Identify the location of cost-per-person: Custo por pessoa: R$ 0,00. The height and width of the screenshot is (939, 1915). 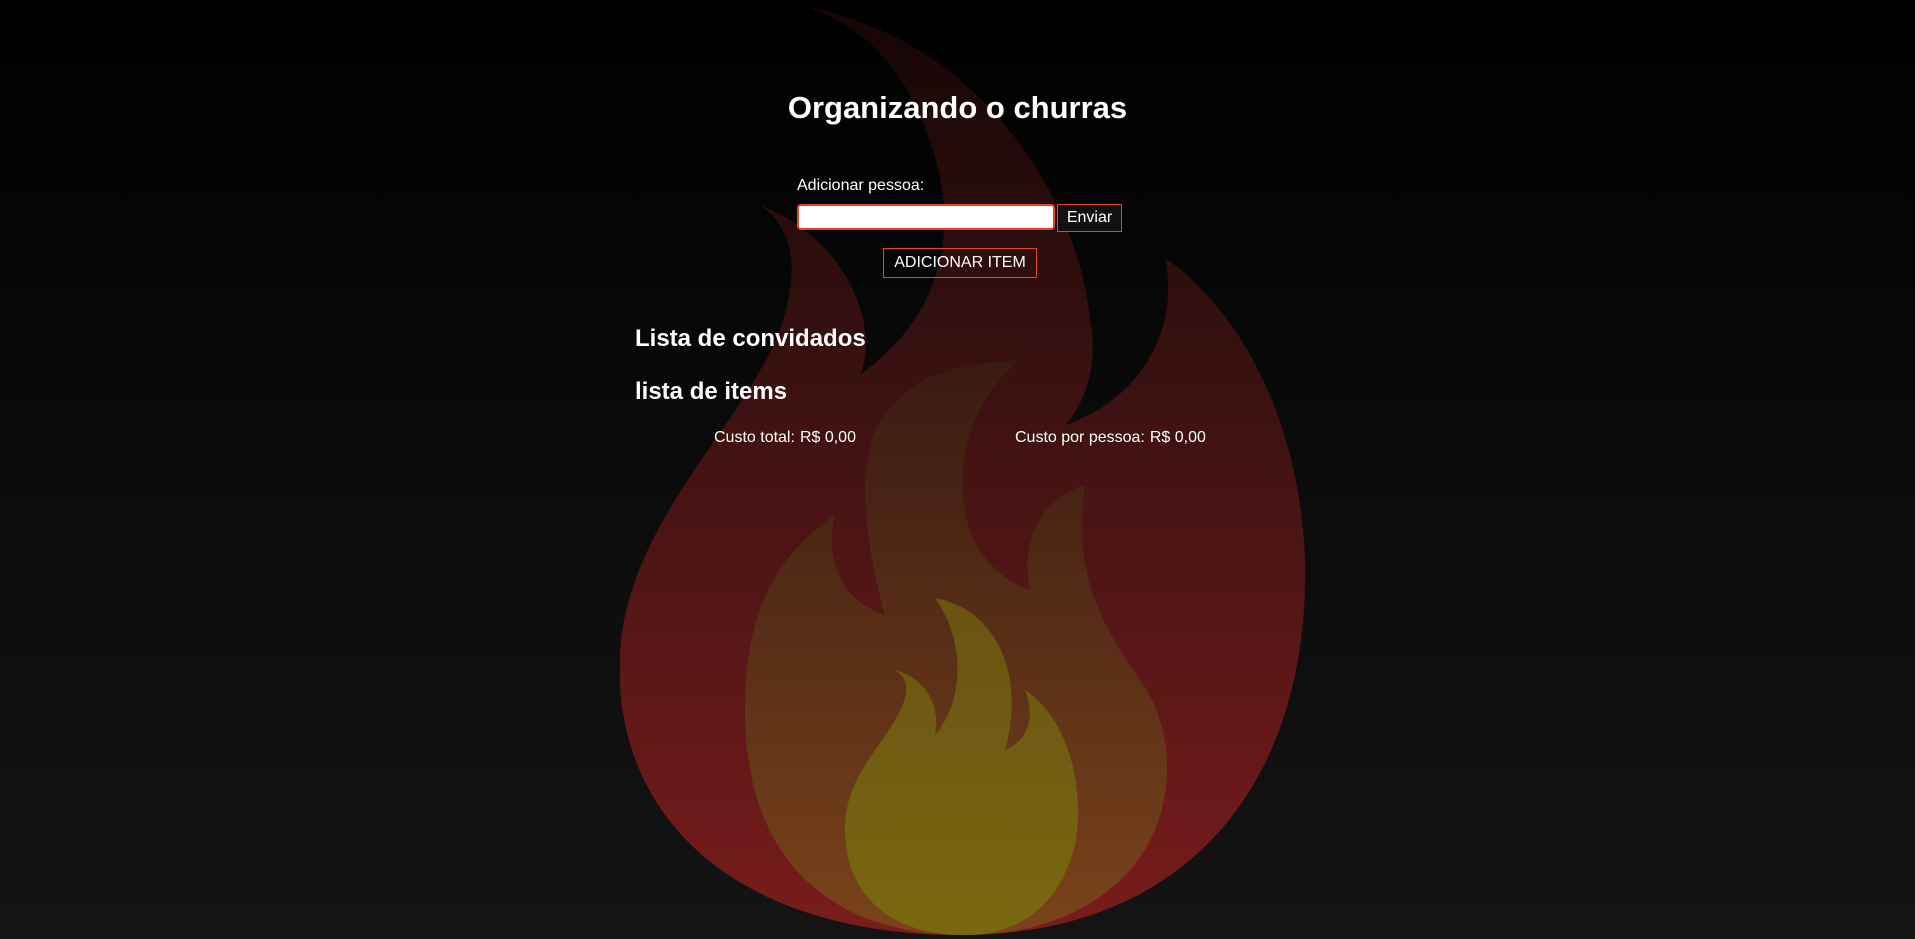
(1110, 438).